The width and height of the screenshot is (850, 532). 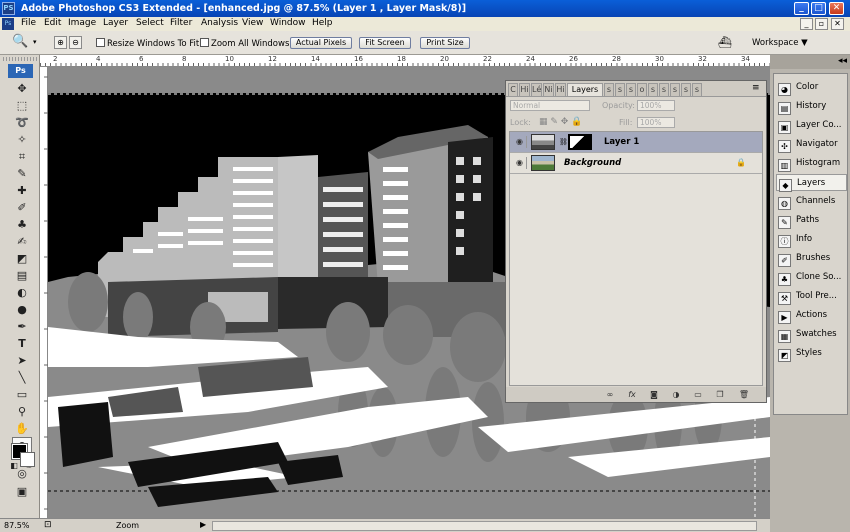 I want to click on opacity-input: 100%, so click(x=656, y=105).